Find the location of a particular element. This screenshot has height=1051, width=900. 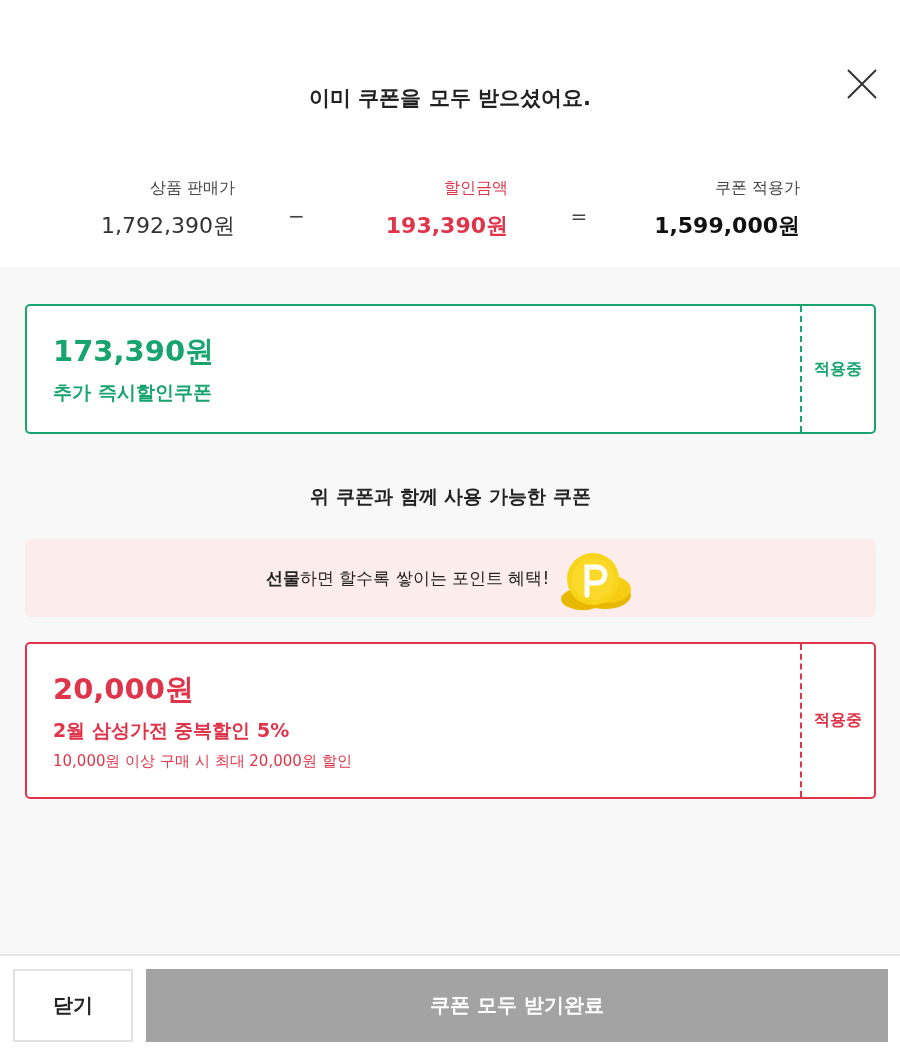

operator-sign: − is located at coordinates (296, 216).